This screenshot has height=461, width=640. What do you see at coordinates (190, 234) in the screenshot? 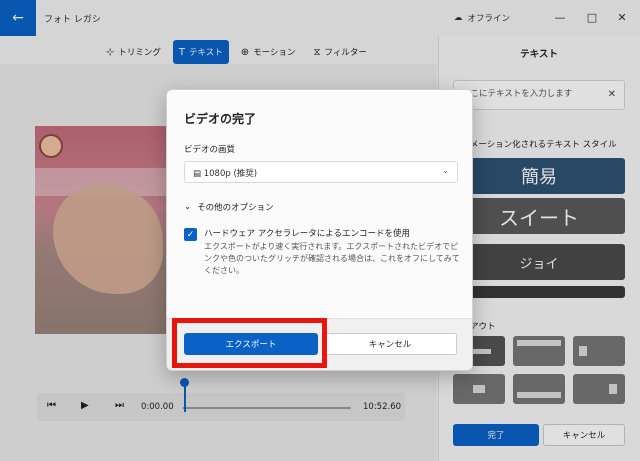
I see `hw-accel-checkbox: ✓` at bounding box center [190, 234].